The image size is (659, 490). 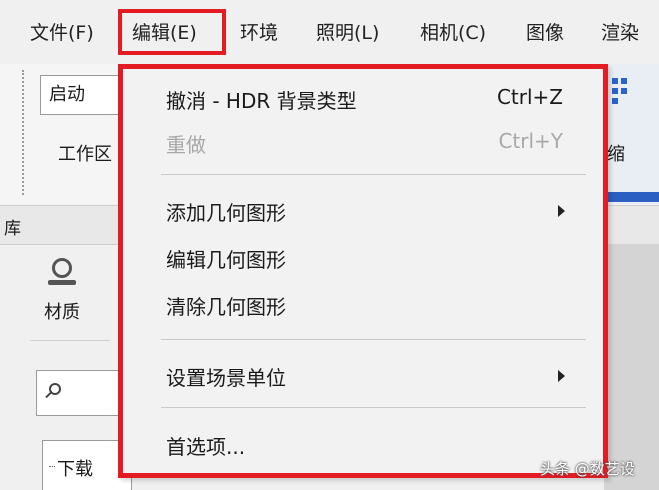 What do you see at coordinates (620, 31) in the screenshot?
I see `menu-render: 渲染` at bounding box center [620, 31].